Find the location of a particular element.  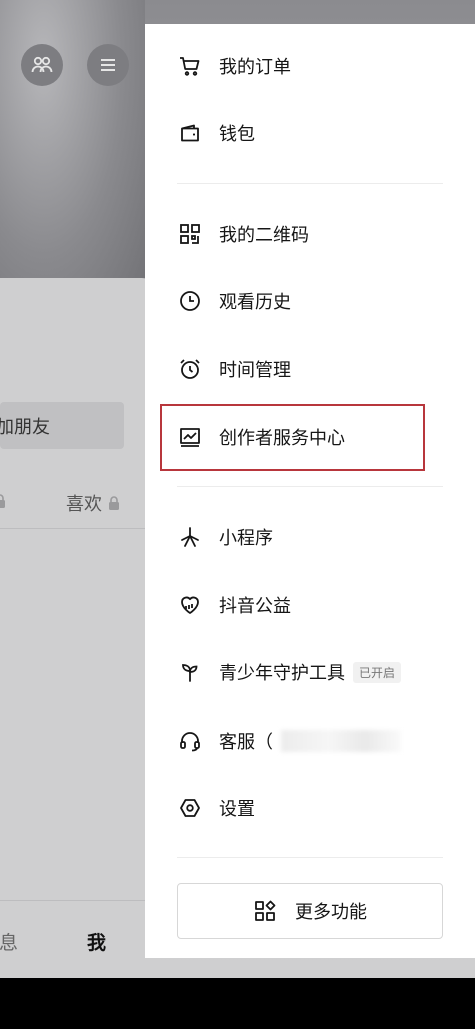

menu-item-label: 设置 is located at coordinates (237, 809).